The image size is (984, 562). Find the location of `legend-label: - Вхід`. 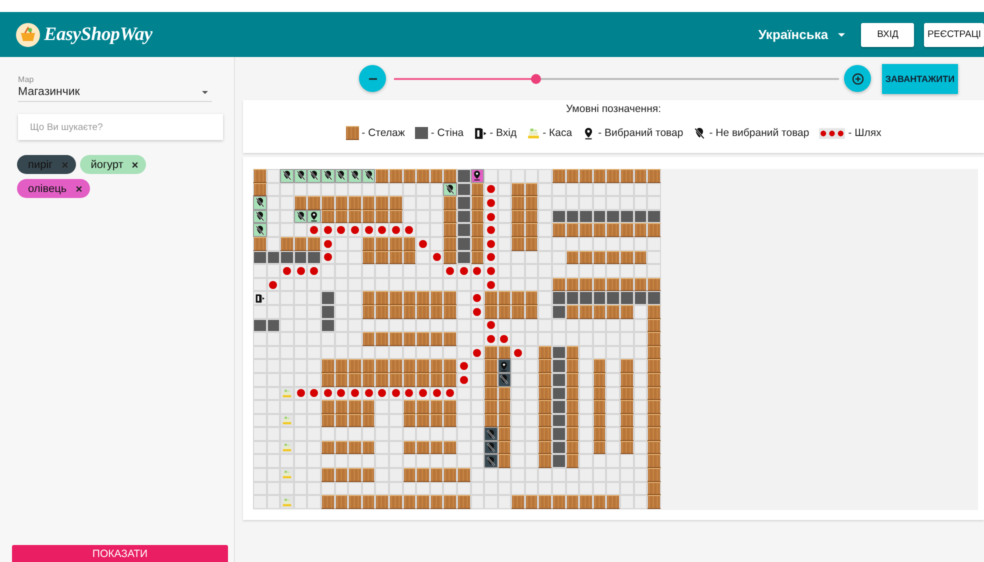

legend-label: - Вхід is located at coordinates (503, 133).